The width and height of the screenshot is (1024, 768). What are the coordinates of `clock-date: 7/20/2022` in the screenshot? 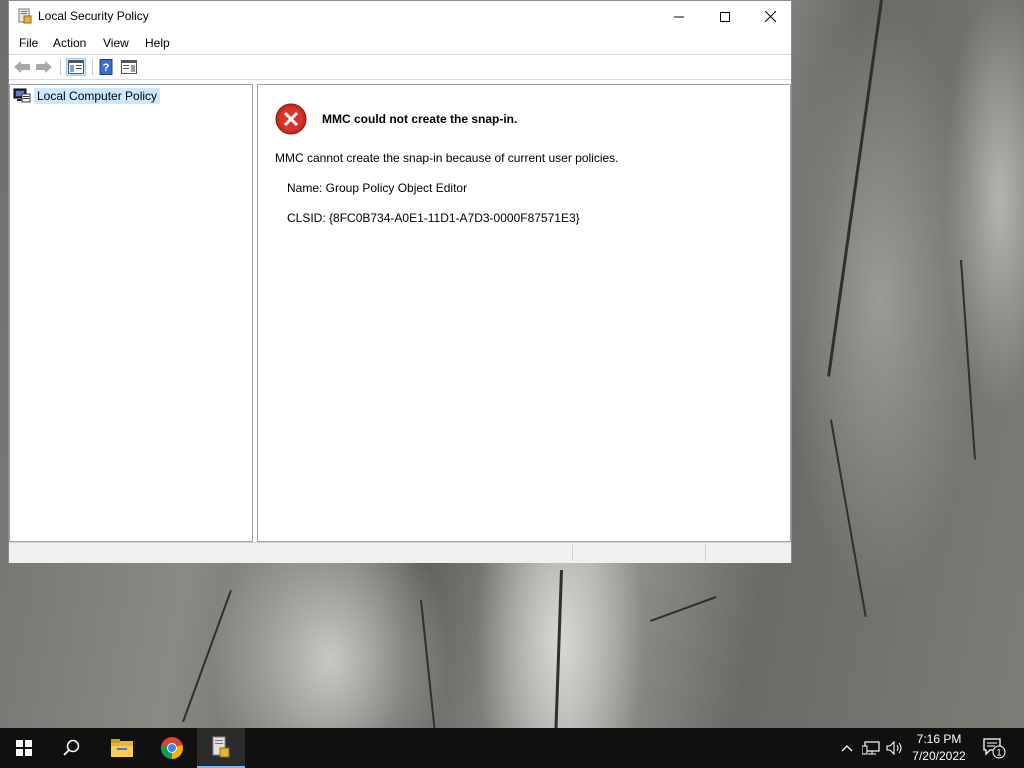 It's located at (939, 756).